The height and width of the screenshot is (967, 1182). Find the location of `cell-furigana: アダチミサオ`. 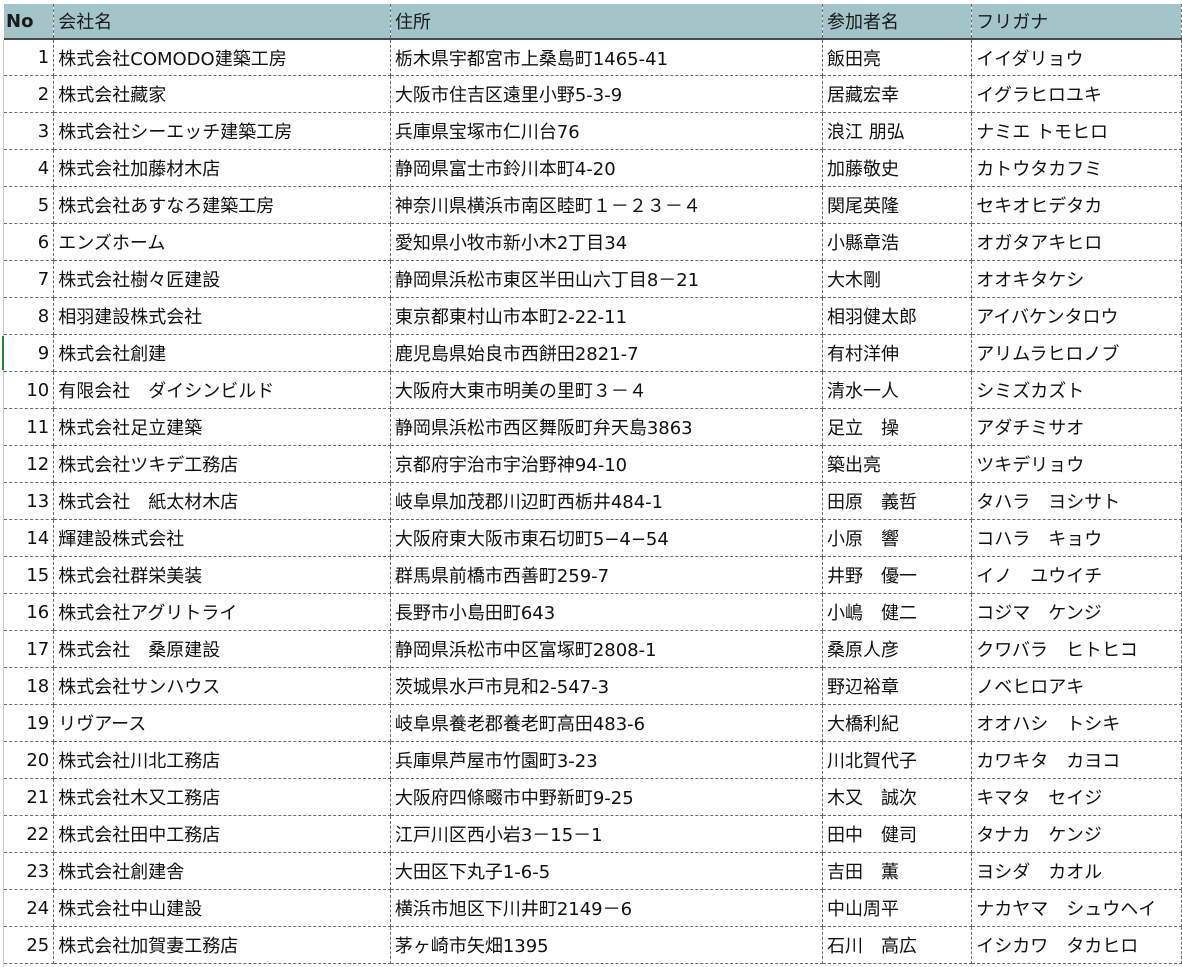

cell-furigana: アダチミサオ is located at coordinates (1076, 427).